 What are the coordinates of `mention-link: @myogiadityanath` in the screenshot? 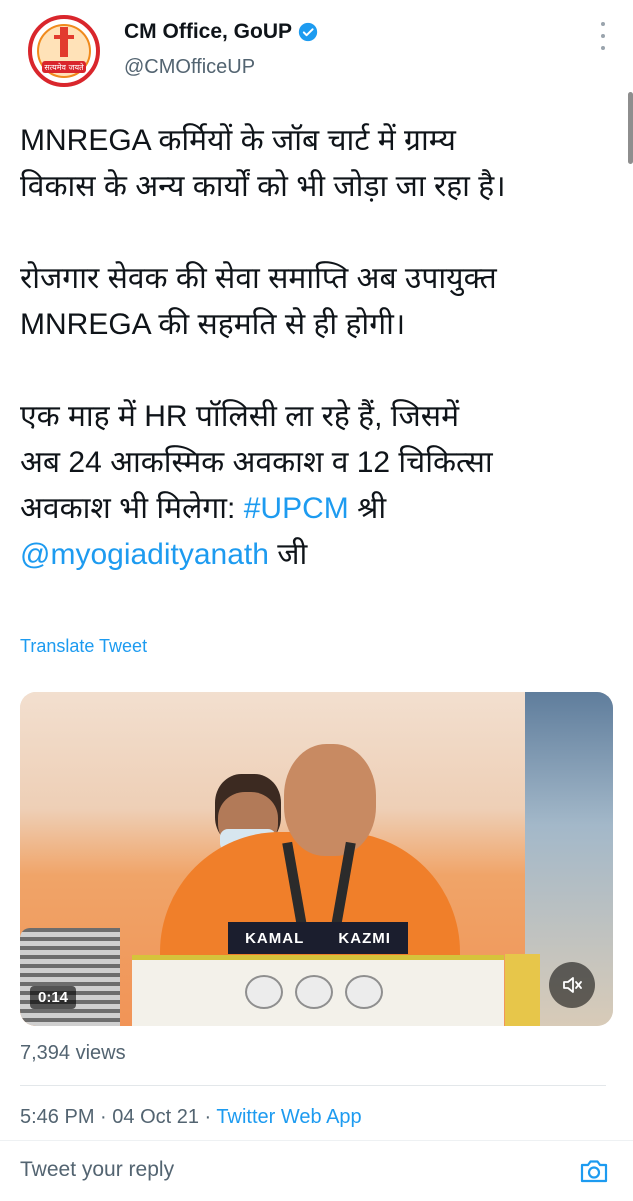 It's located at (144, 554).